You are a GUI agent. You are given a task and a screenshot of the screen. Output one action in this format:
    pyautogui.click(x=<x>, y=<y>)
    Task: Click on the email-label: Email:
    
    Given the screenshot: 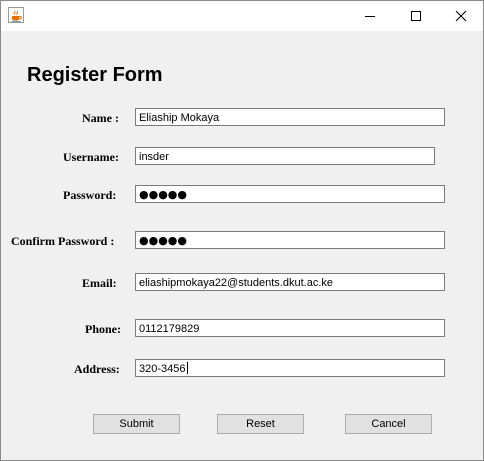 What is the action you would take?
    pyautogui.click(x=99, y=283)
    